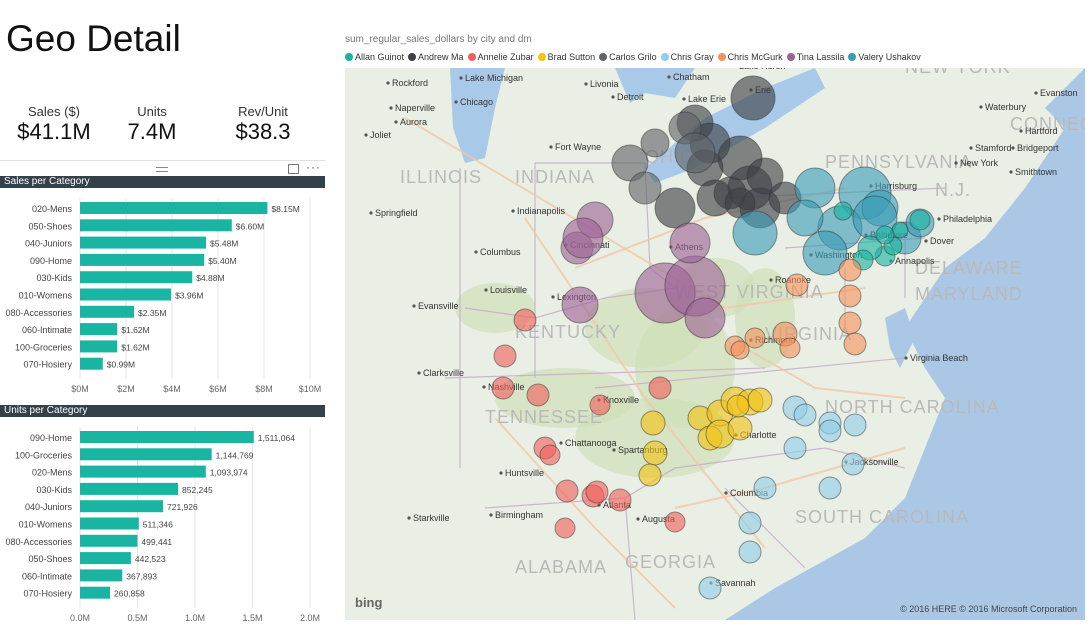  What do you see at coordinates (1036, 172) in the screenshot?
I see `city-label: Smithtown` at bounding box center [1036, 172].